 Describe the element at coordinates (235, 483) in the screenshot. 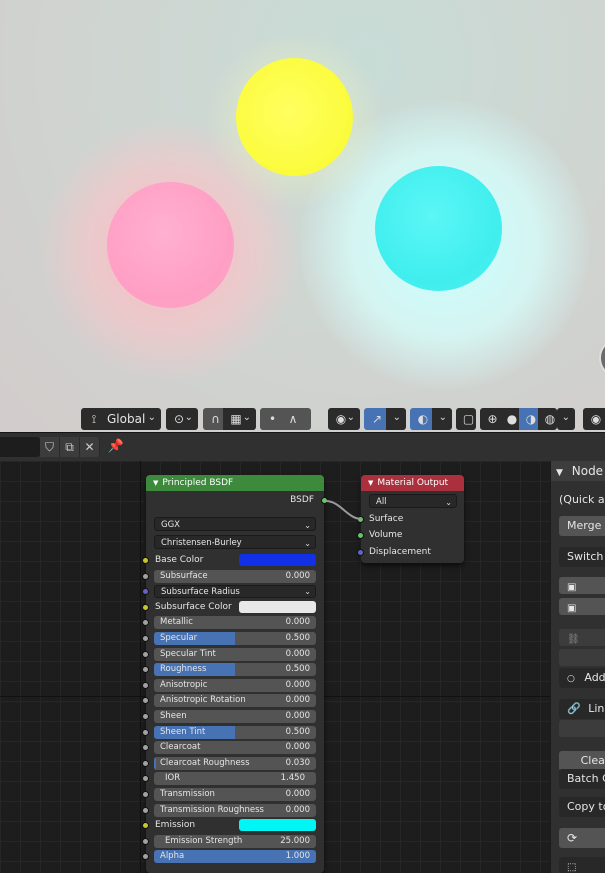

I see `principled-bsdf-header: ▼ Principled BSDF` at that location.